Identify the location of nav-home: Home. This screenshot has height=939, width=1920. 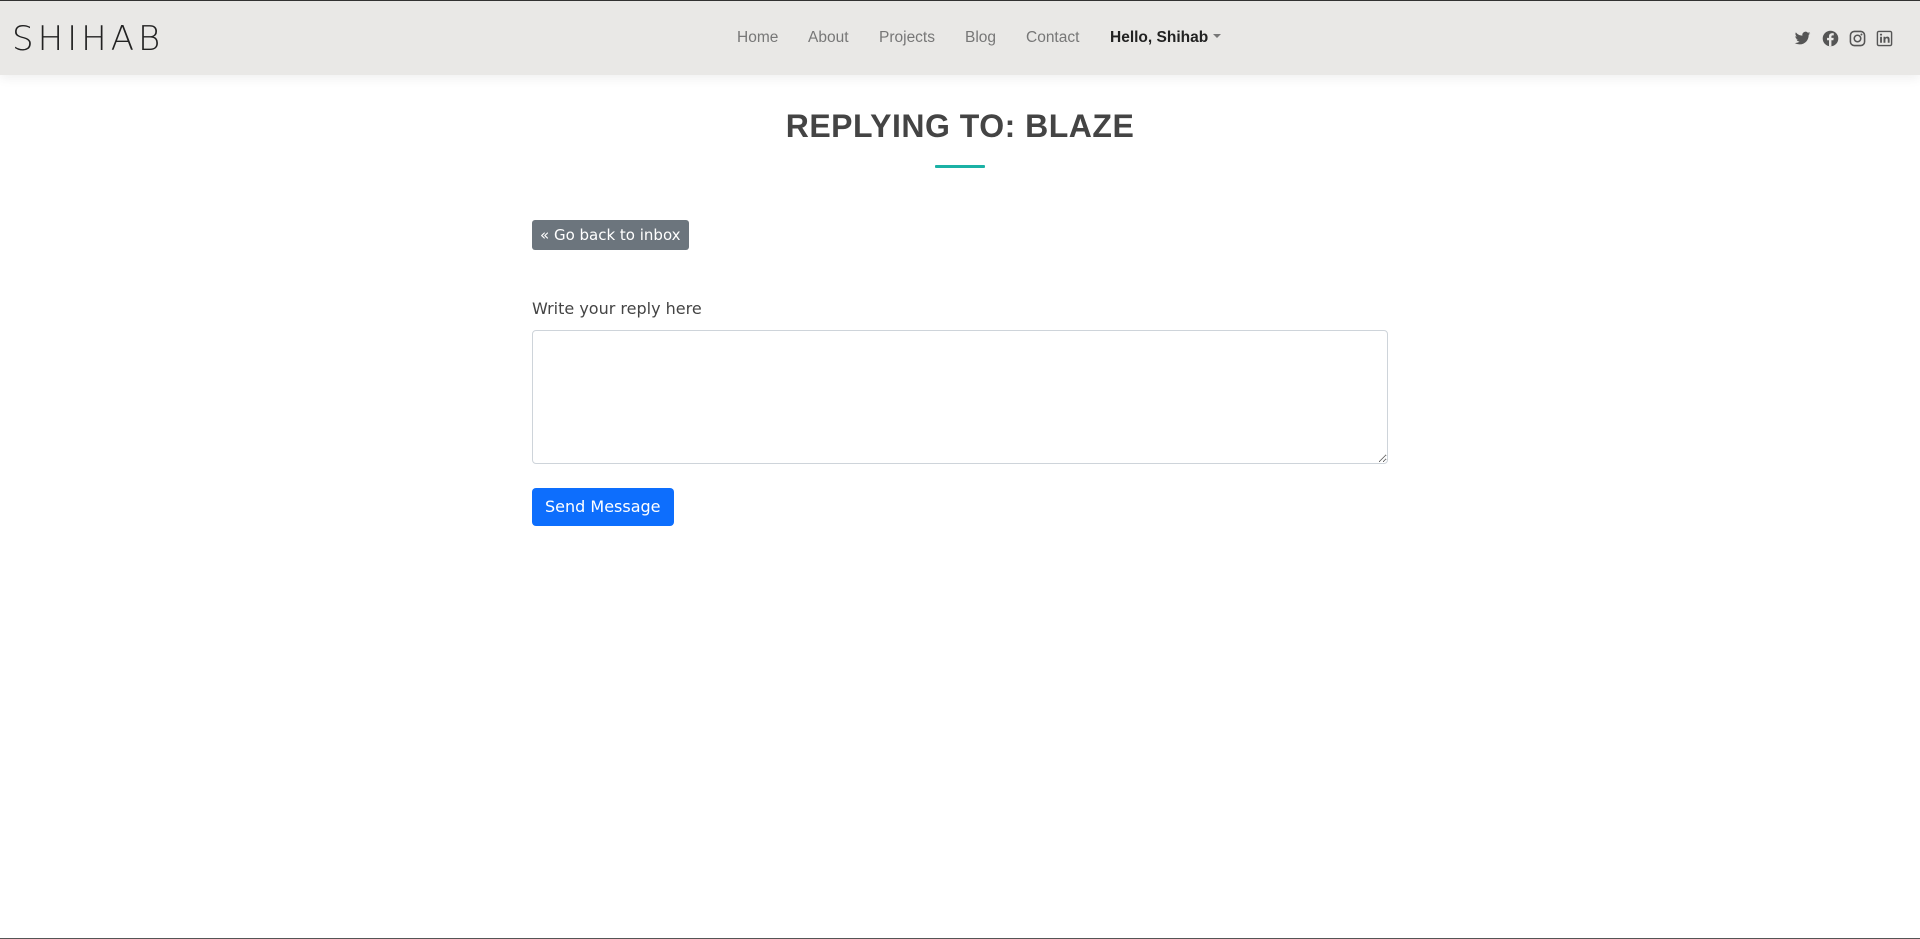
(757, 38).